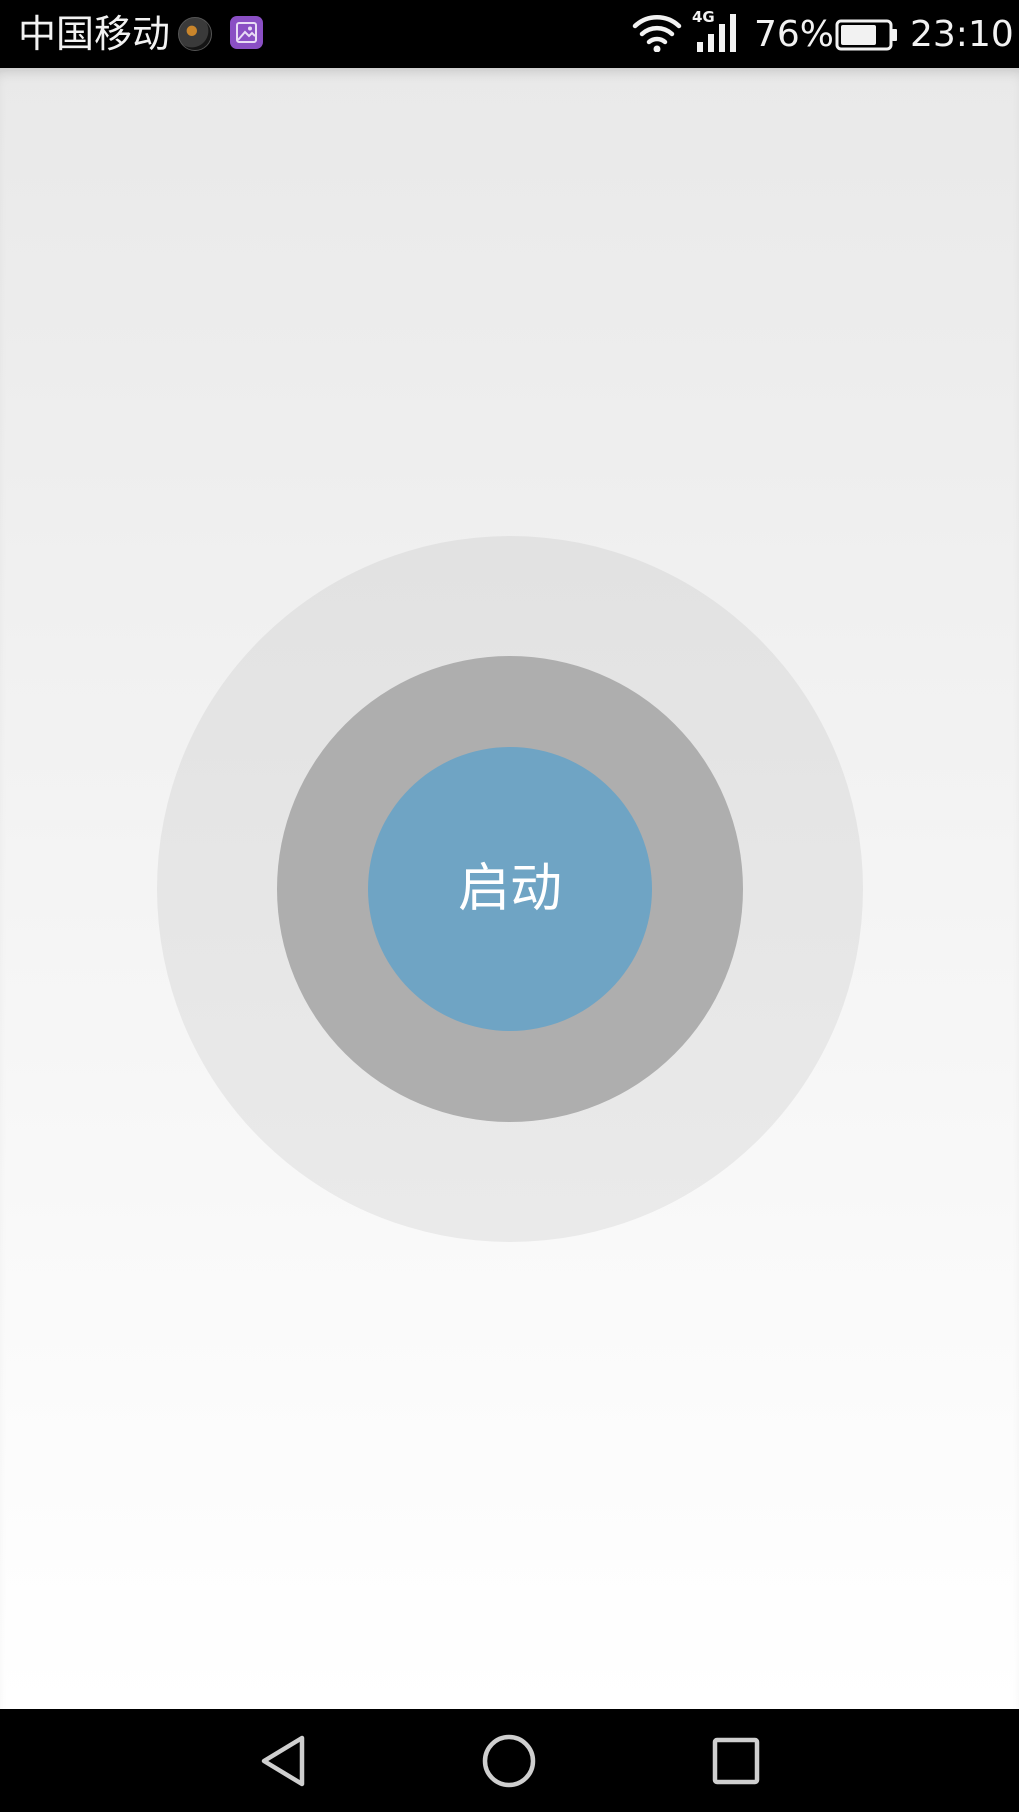 Image resolution: width=1019 pixels, height=1812 pixels. I want to click on back-button, so click(283, 1760).